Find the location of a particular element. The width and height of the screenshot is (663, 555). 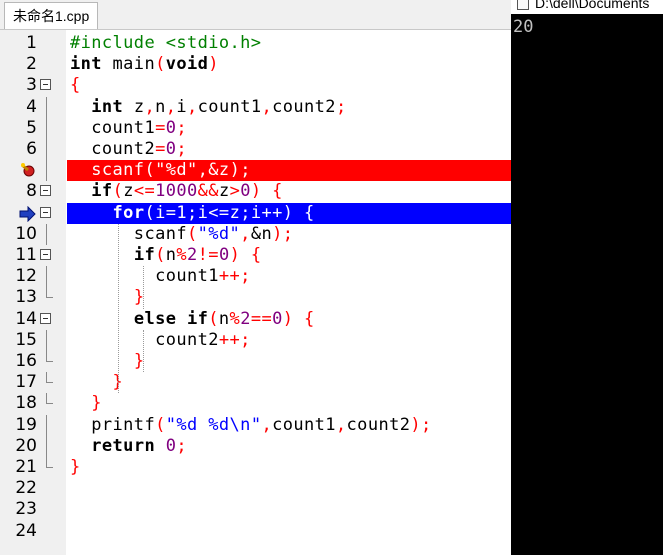

tab-file: 未命名1.cpp is located at coordinates (51, 15).